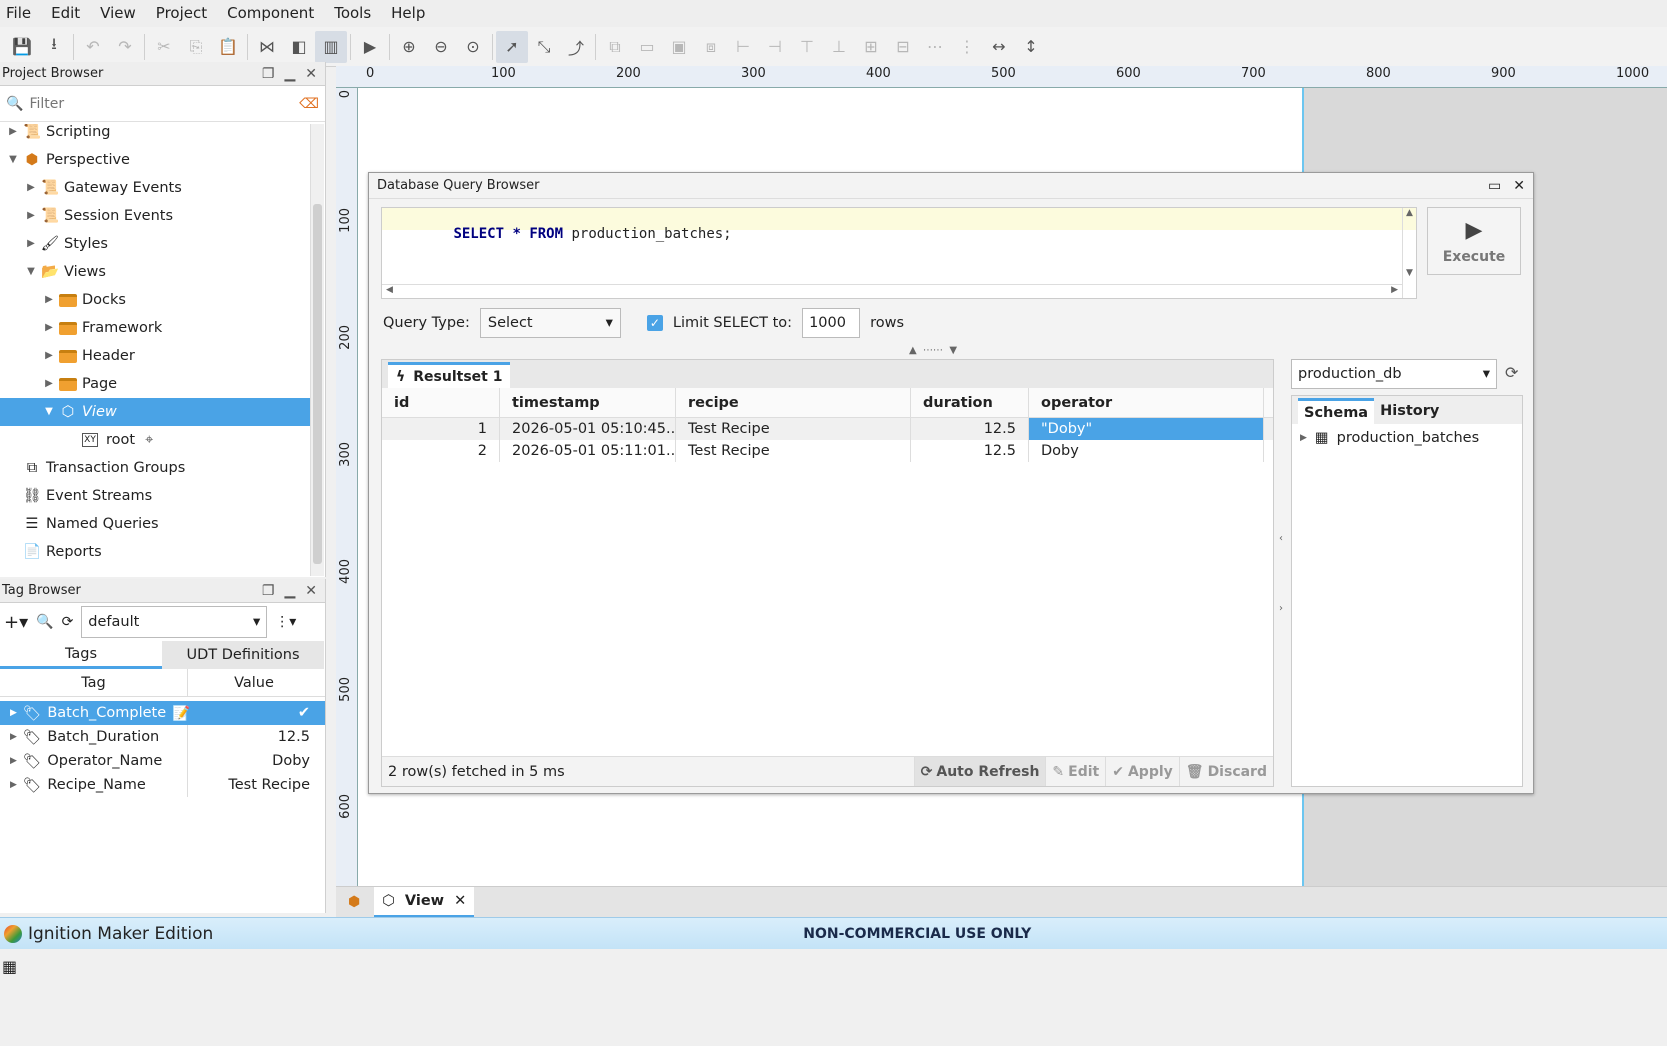 The height and width of the screenshot is (1046, 1667). What do you see at coordinates (793, 402) in the screenshot?
I see `col-recipe: recipe` at bounding box center [793, 402].